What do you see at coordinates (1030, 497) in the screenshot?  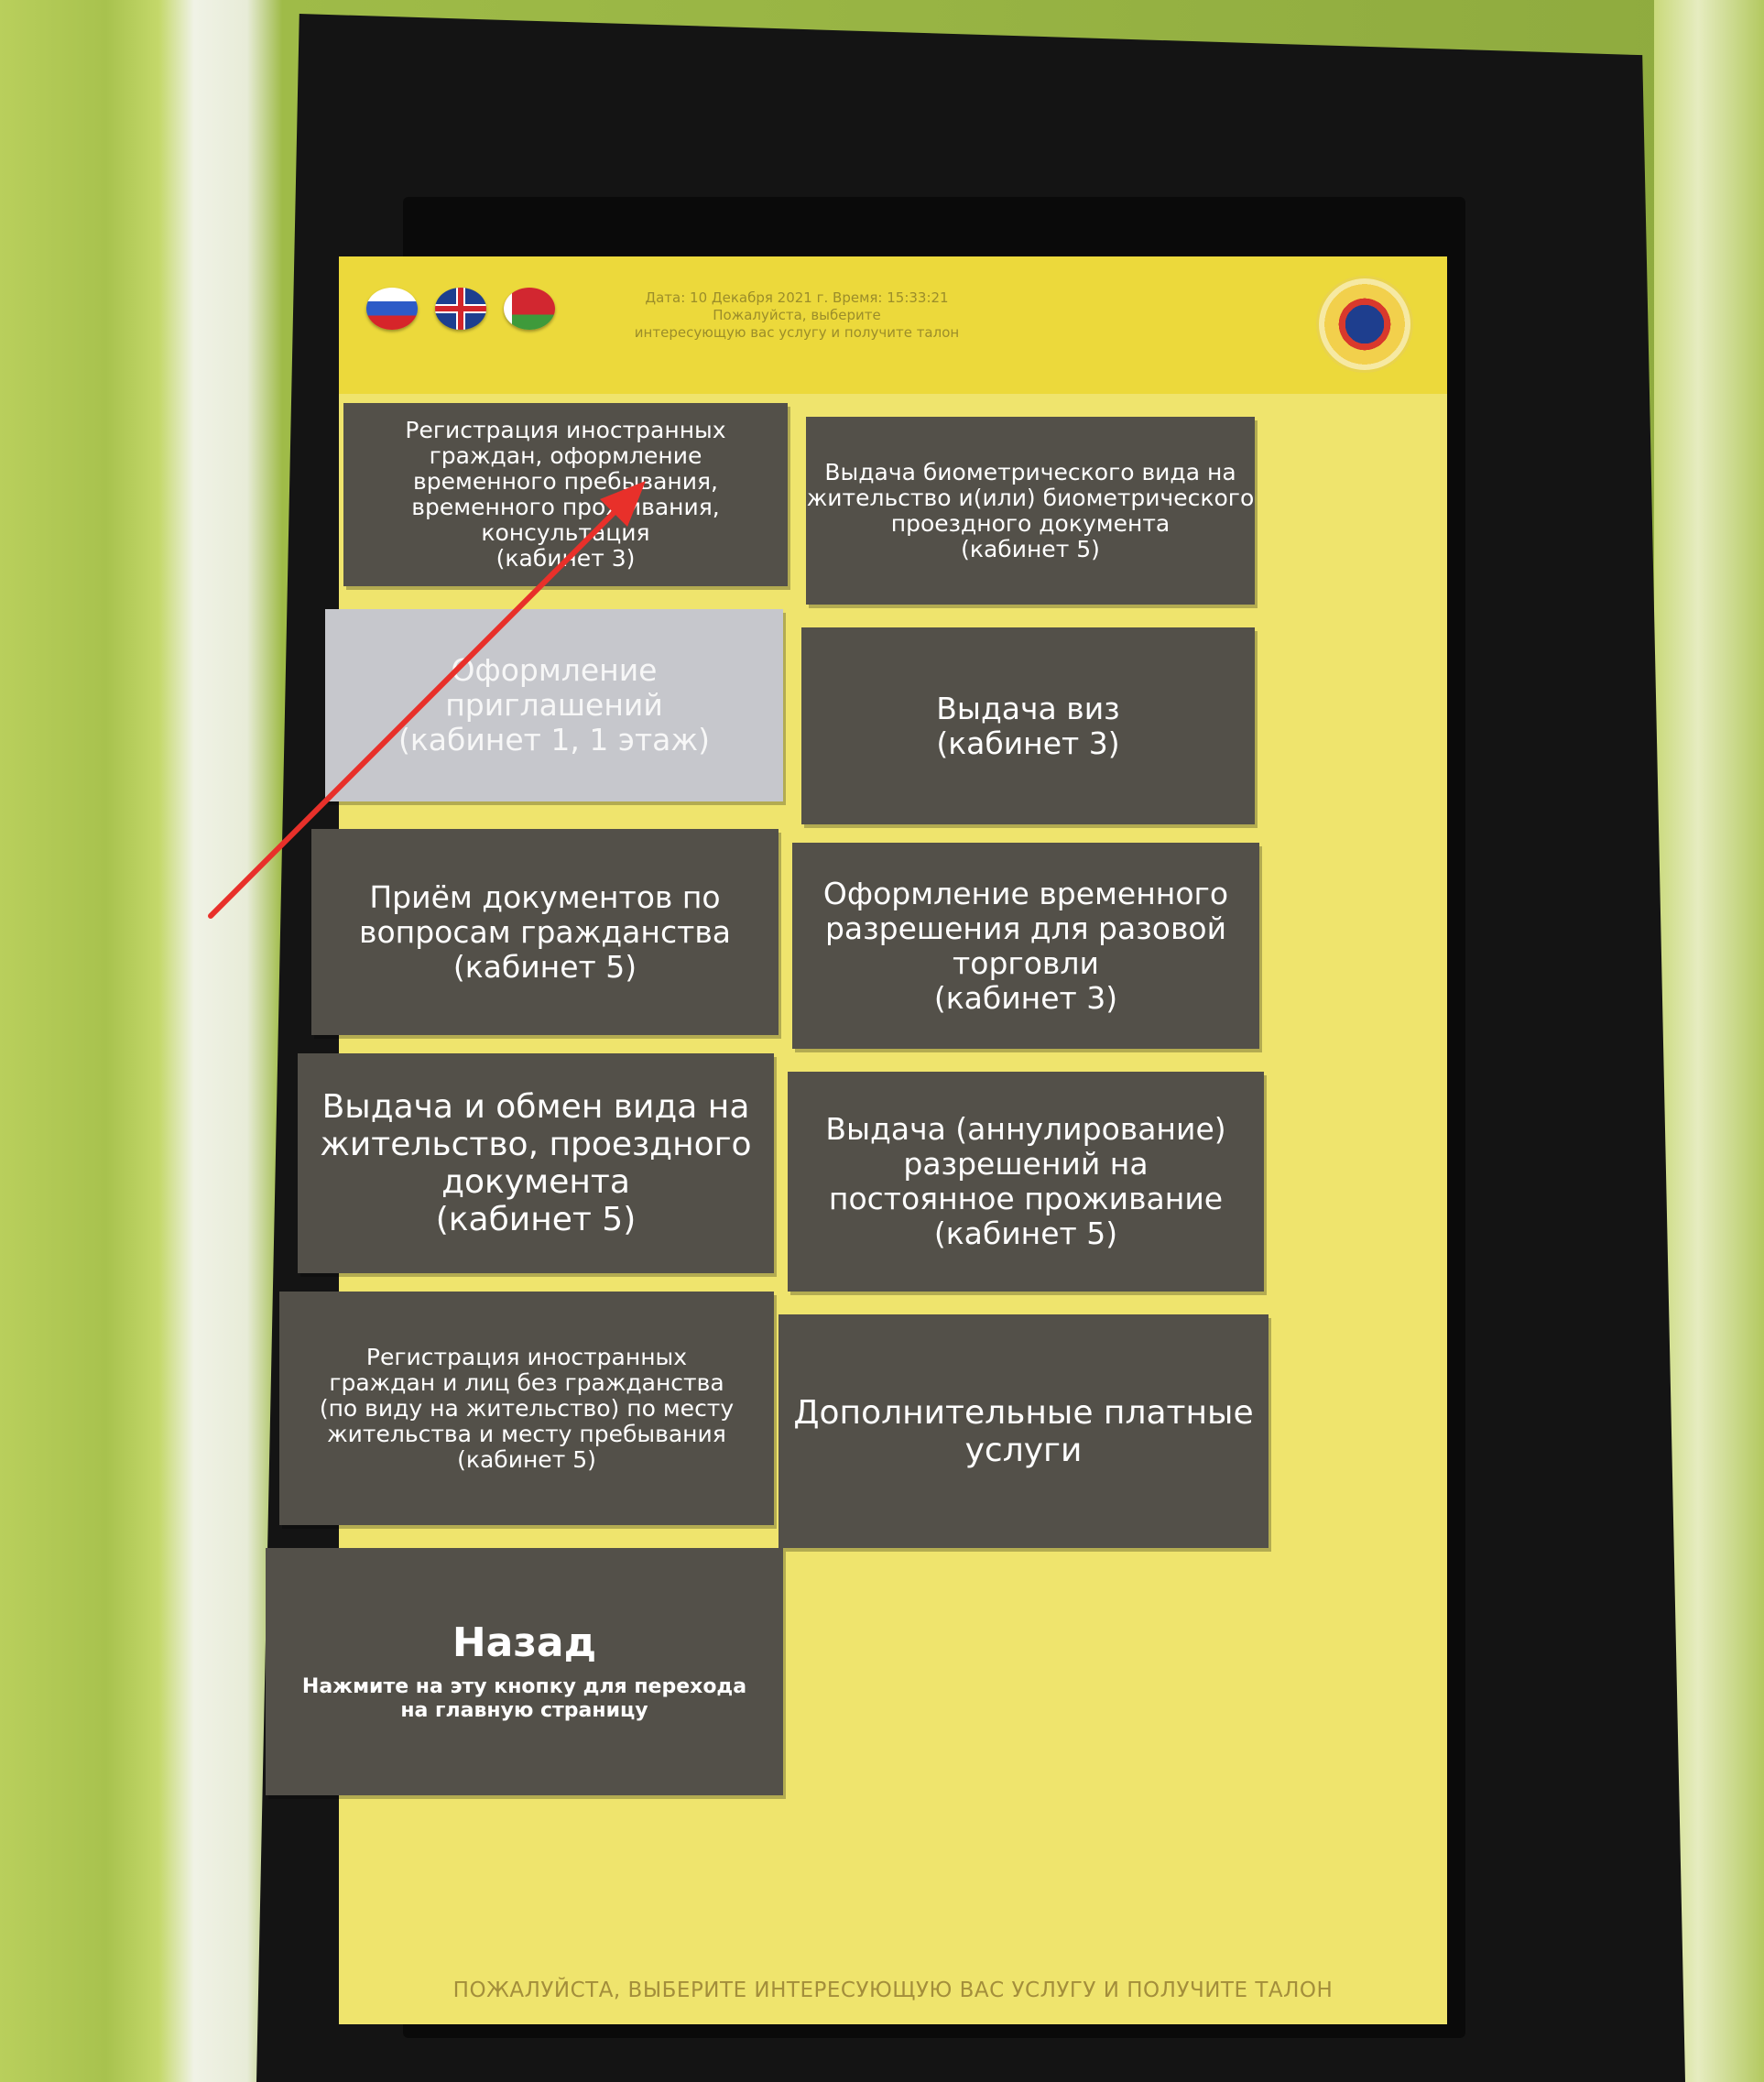 I see `service-label-line: жительство и(или) биометрического` at bounding box center [1030, 497].